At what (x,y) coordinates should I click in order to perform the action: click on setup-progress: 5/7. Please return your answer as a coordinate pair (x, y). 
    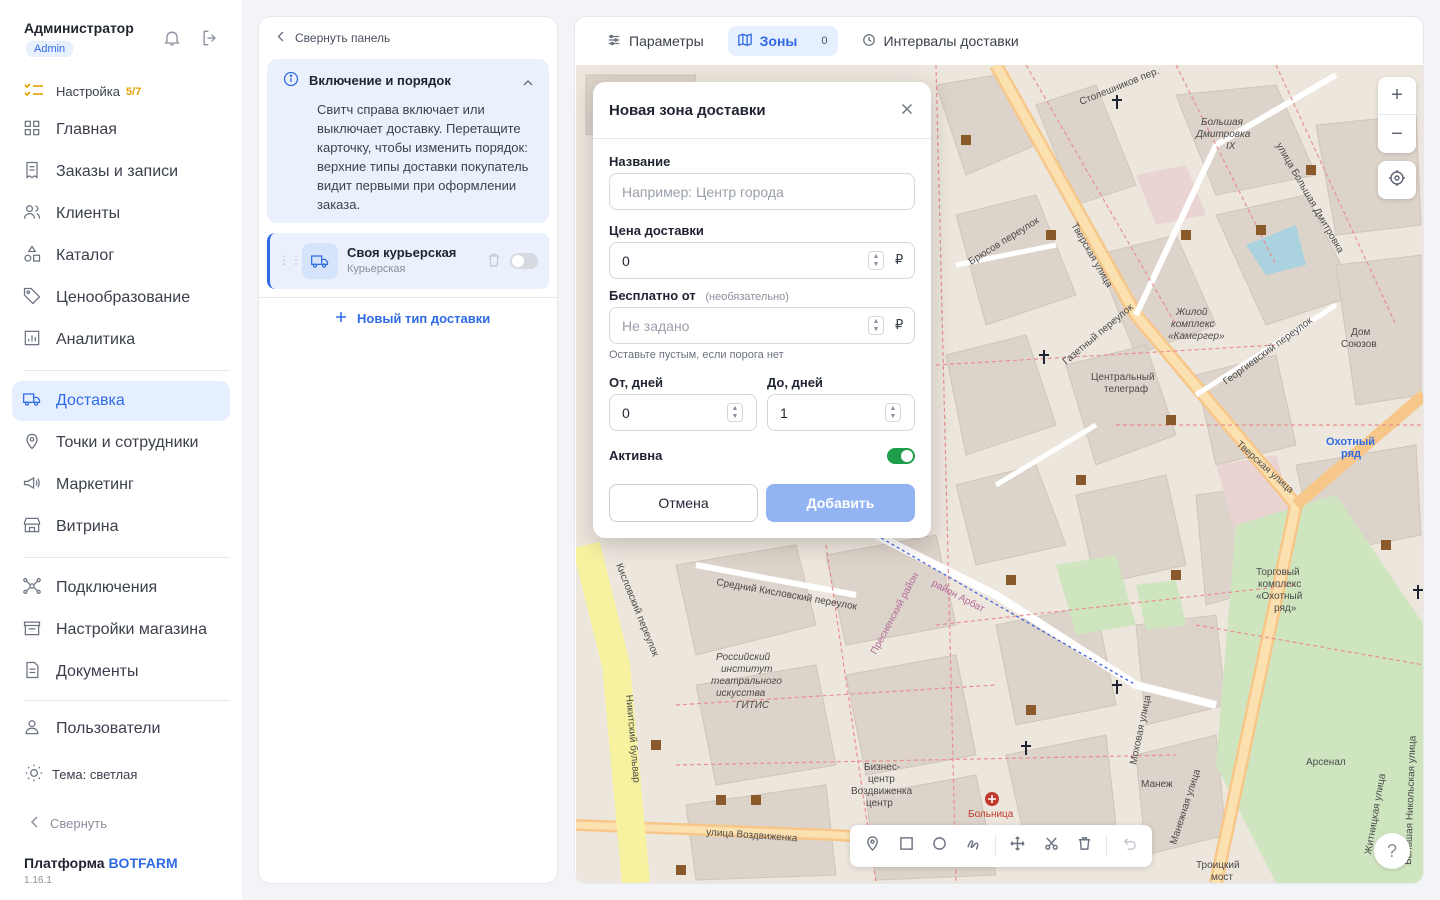
    Looking at the image, I should click on (134, 91).